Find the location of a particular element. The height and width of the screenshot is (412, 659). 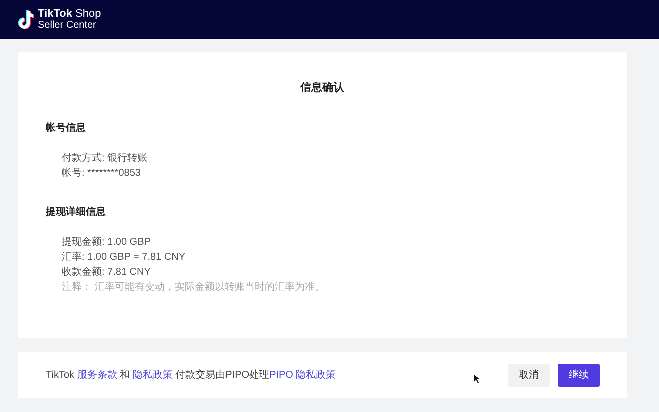

logo-subtitle: Seller Center is located at coordinates (68, 25).